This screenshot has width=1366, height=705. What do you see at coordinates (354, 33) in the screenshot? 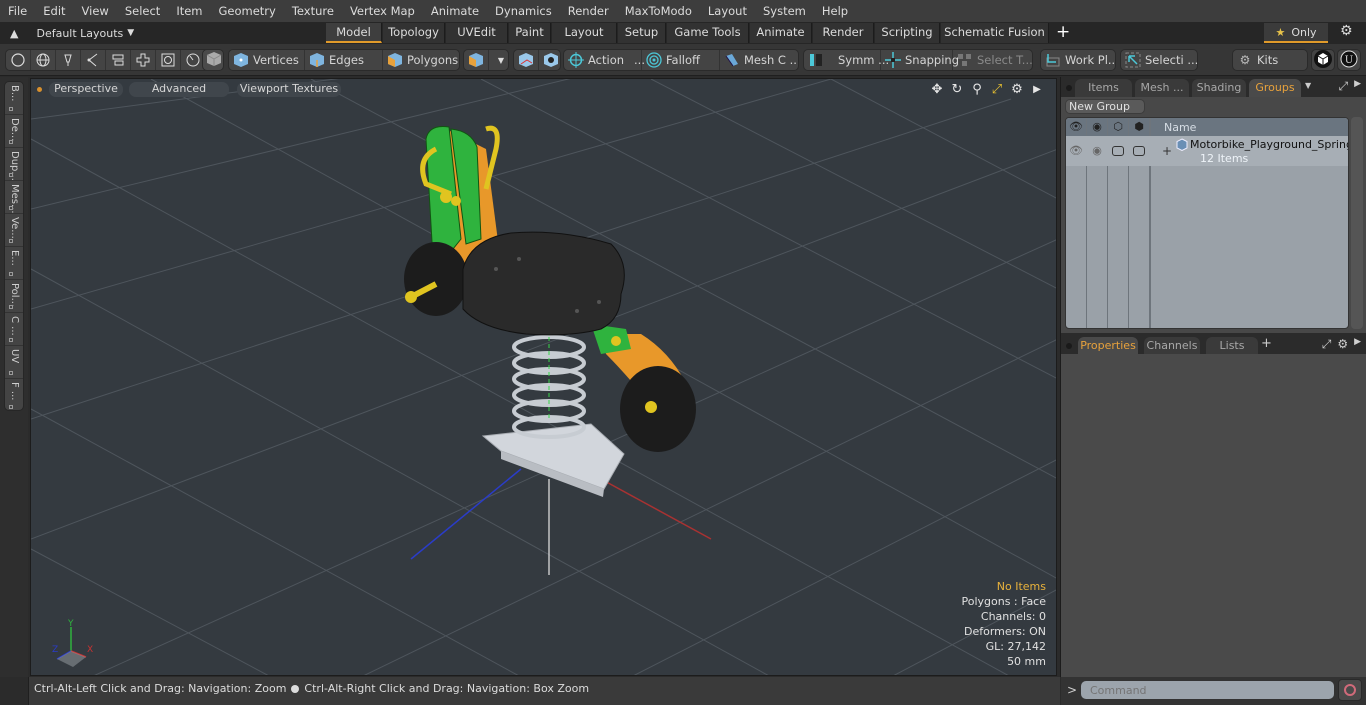
I see `tab-model: Model` at bounding box center [354, 33].